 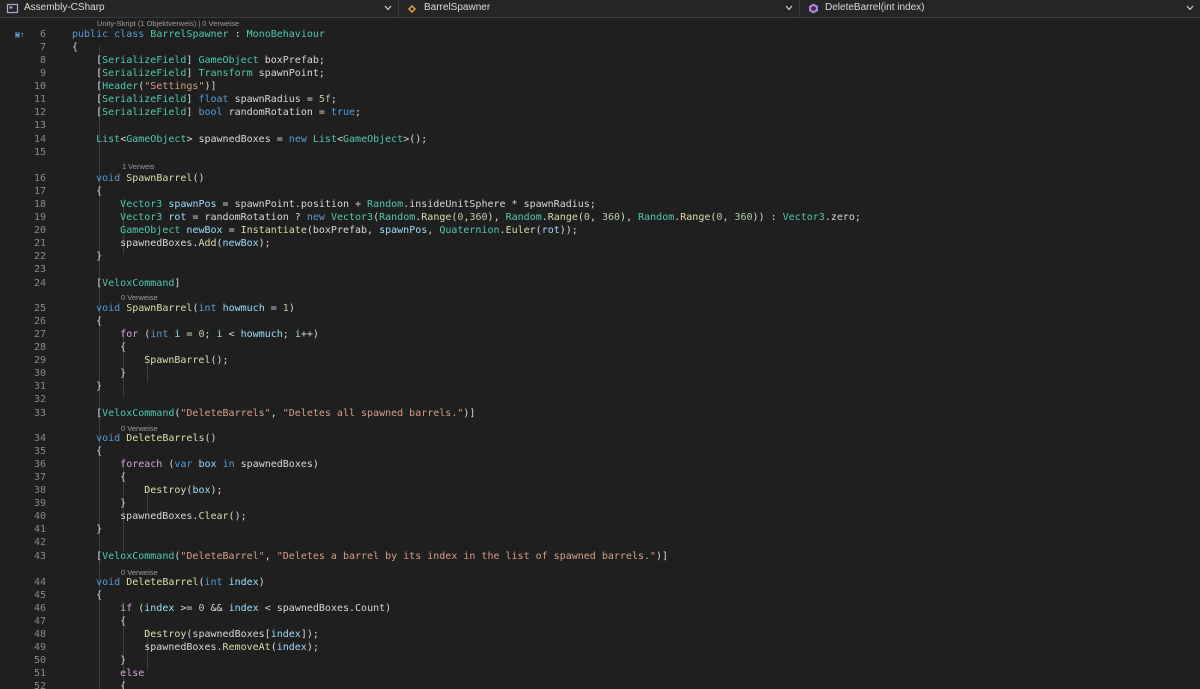 I want to click on code-text: [SerializeField] float spawnRadius = 5f;, so click(x=204, y=99).